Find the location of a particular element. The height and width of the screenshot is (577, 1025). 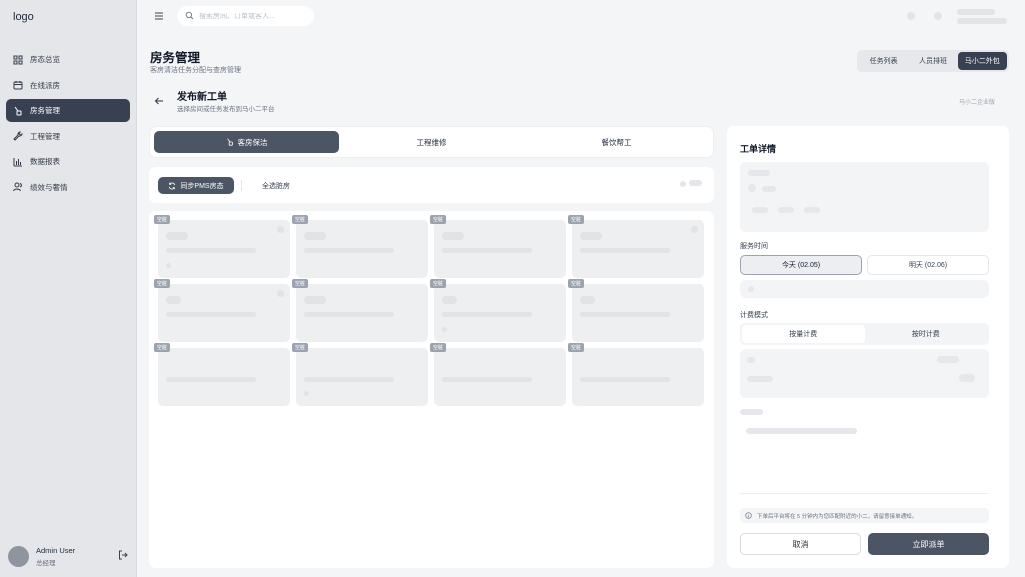

selected-rooms-placeholder is located at coordinates (864, 197).